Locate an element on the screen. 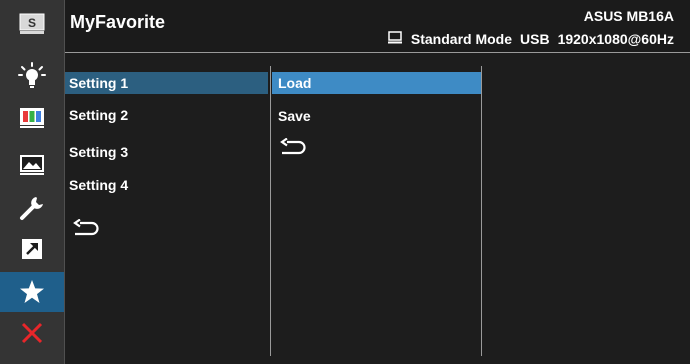  setting-3-item: Setting 3 is located at coordinates (166, 152).